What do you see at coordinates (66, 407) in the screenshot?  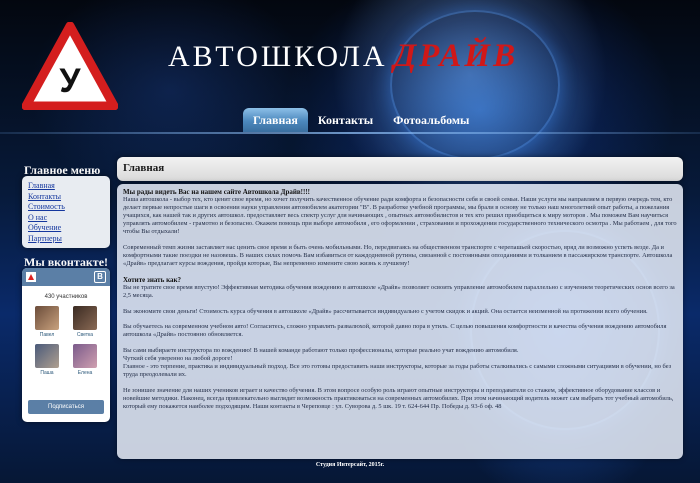 I see `vk-subscribe-button: Подписаться` at bounding box center [66, 407].